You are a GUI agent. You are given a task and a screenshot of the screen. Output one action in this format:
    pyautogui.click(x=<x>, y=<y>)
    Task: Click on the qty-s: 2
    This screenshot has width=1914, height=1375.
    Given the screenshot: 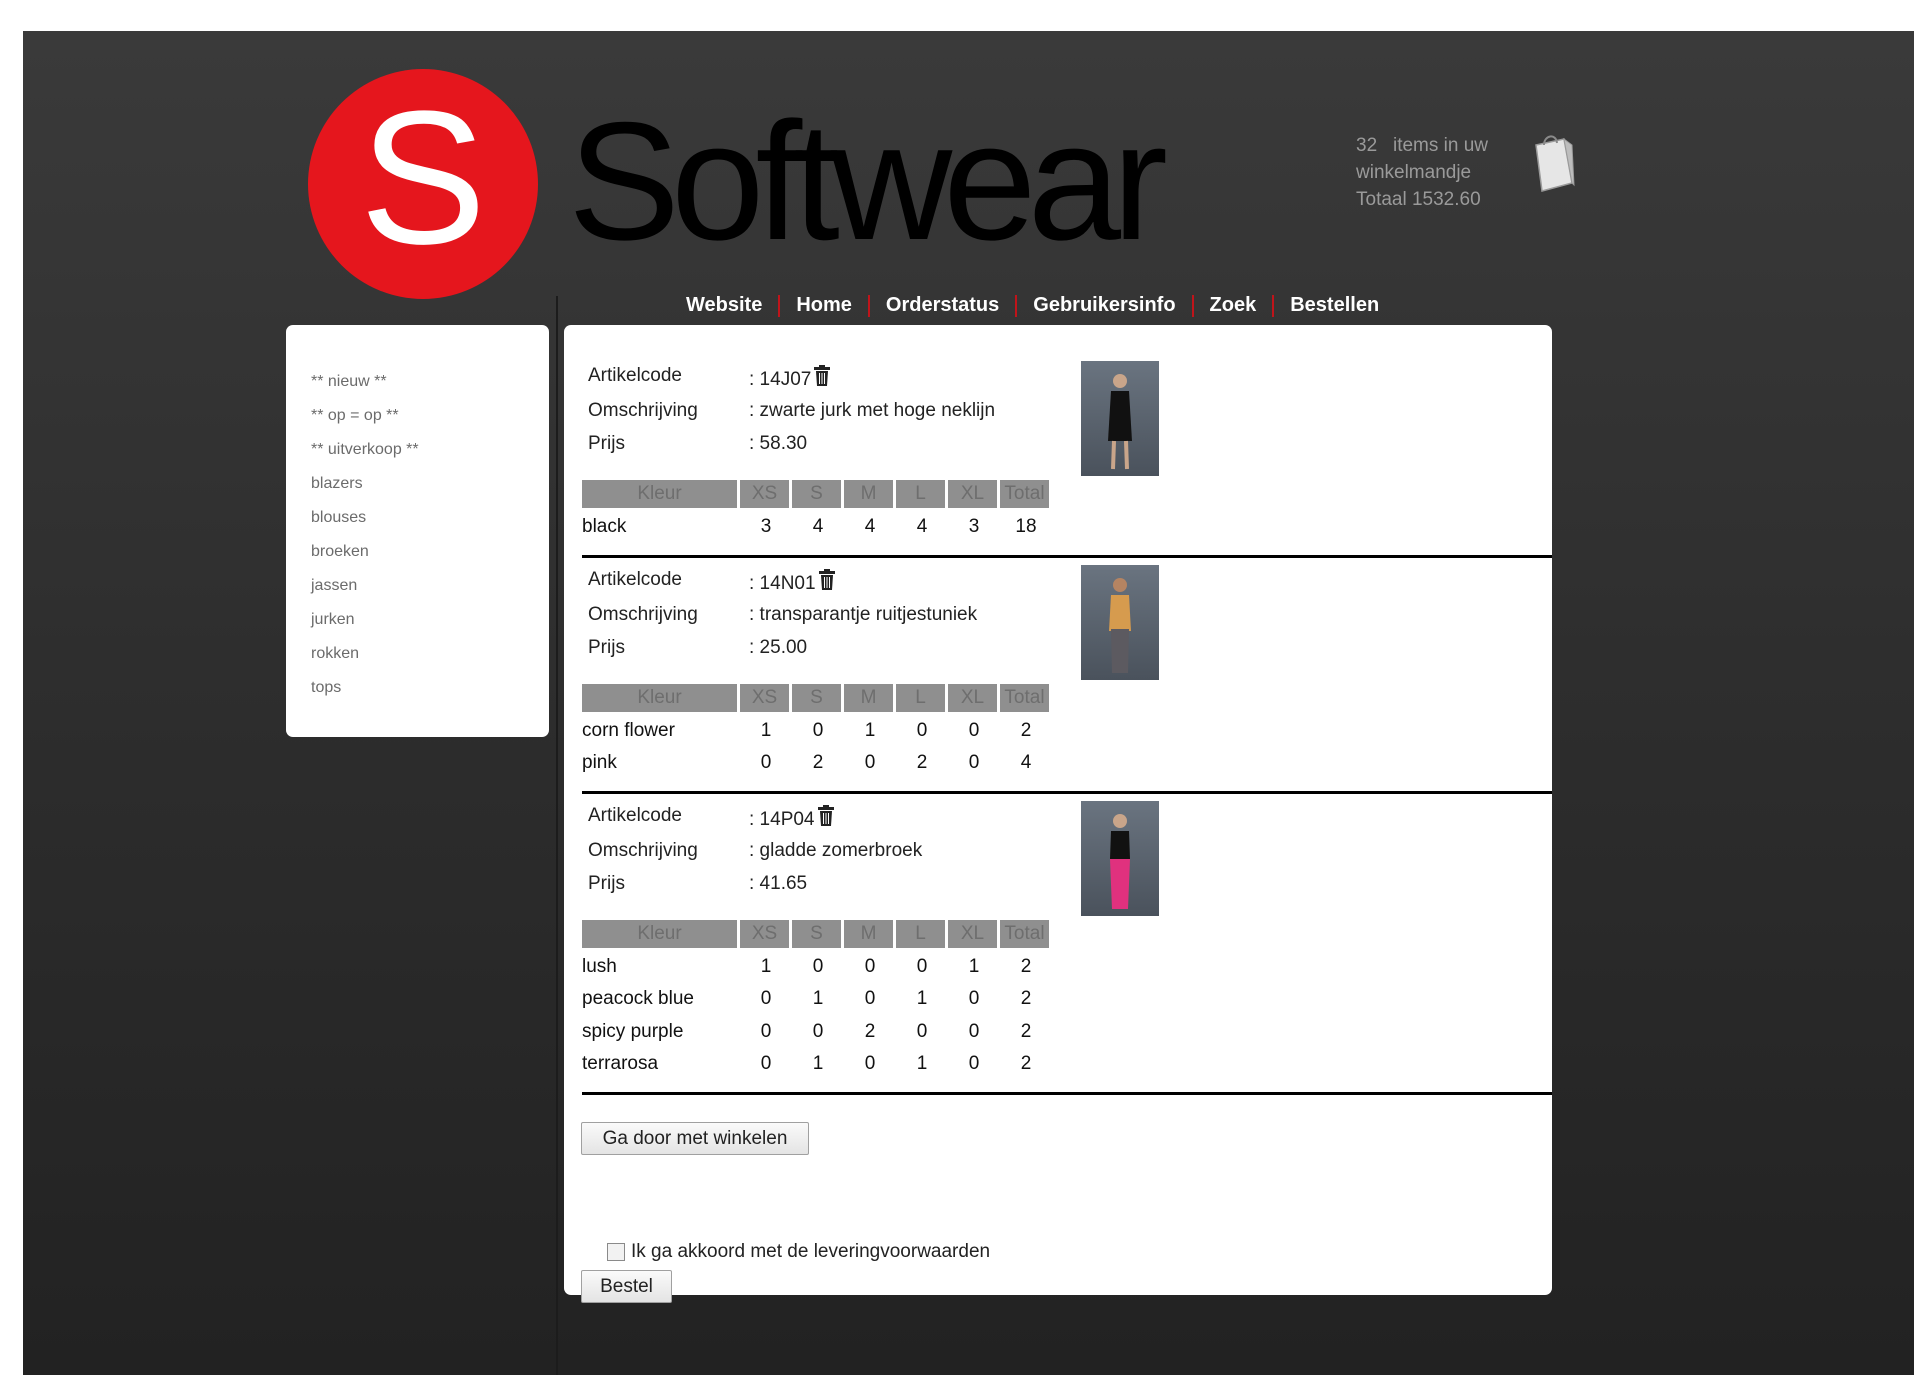 What is the action you would take?
    pyautogui.click(x=818, y=762)
    